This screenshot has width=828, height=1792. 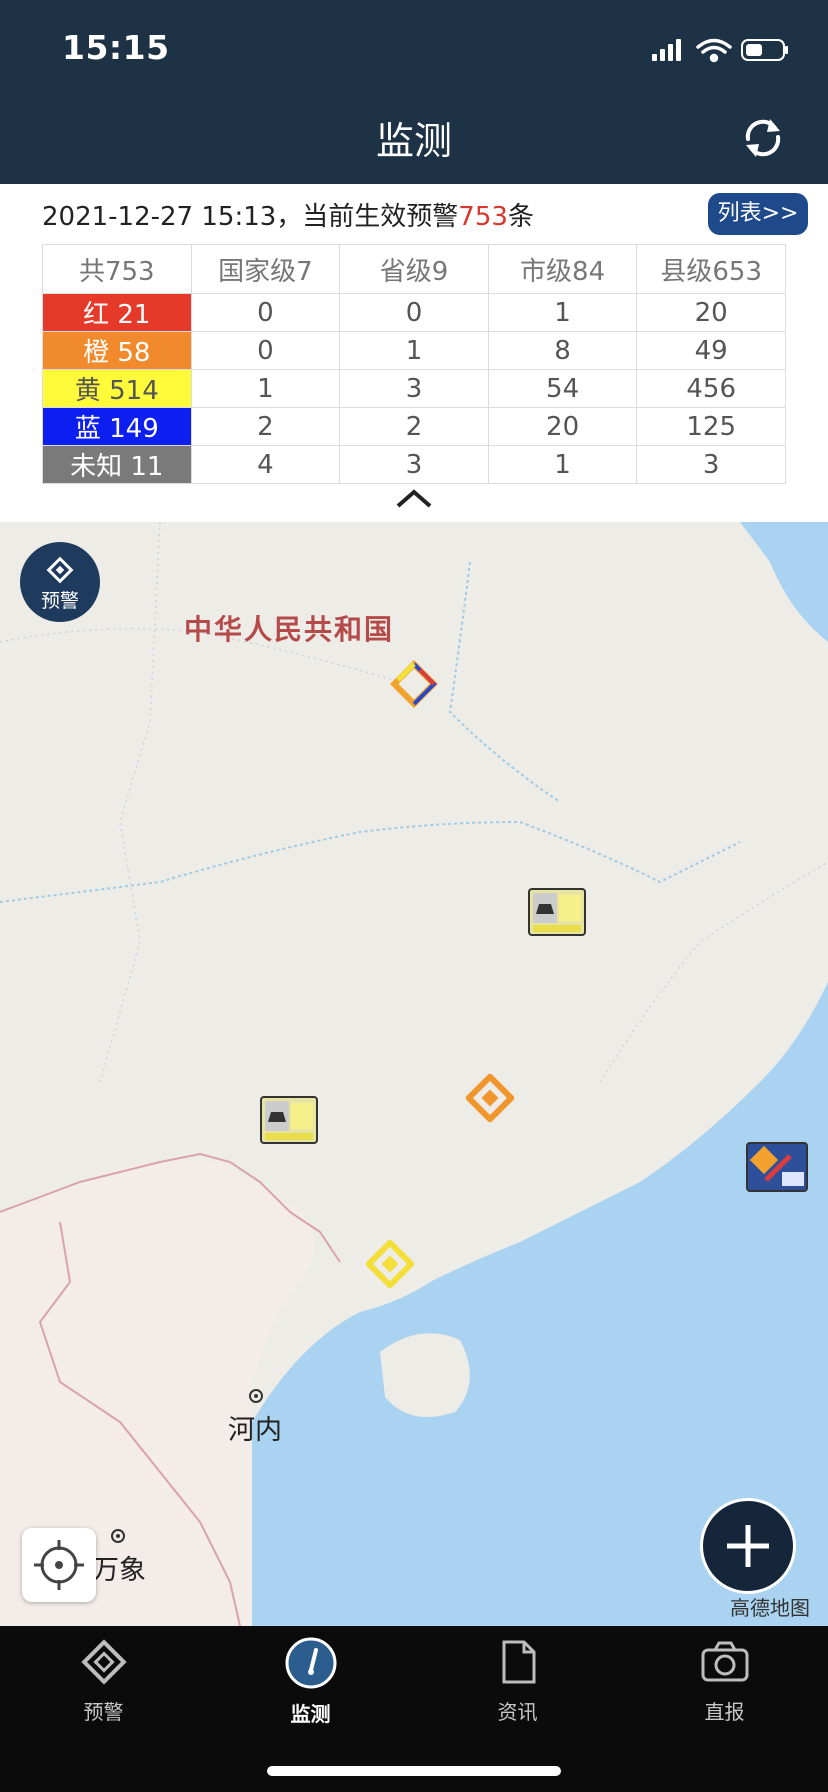 I want to click on warning-tab-icon, so click(x=103, y=1662).